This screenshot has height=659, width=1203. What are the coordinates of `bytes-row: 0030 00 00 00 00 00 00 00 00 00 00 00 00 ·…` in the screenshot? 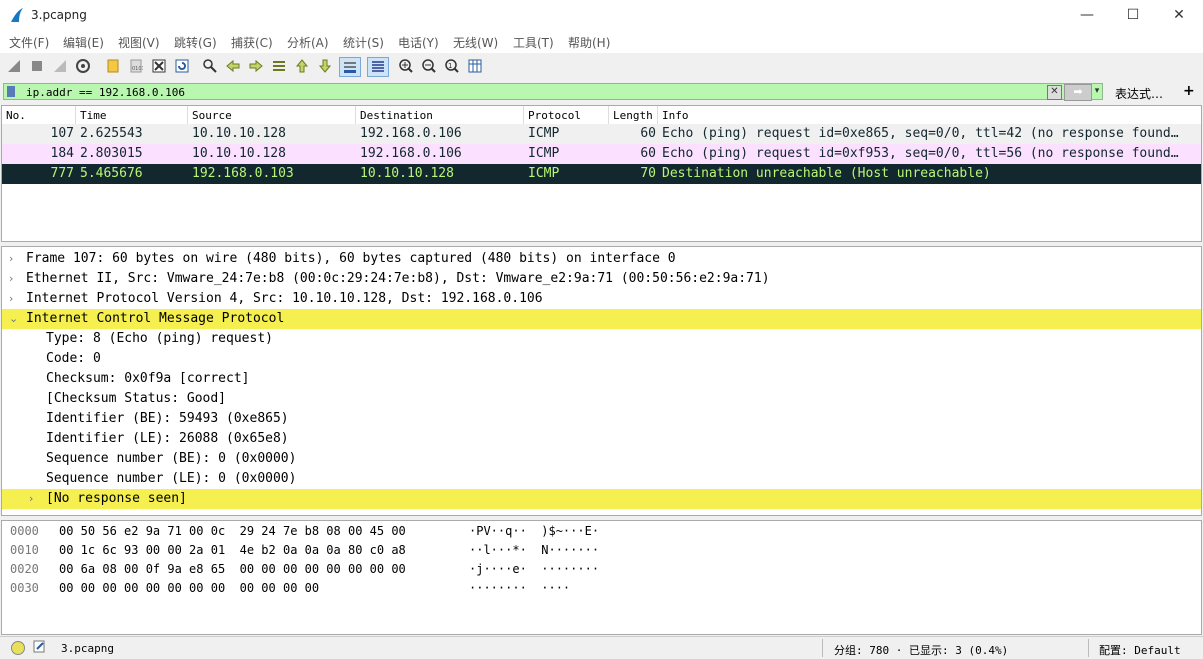 It's located at (601, 588).